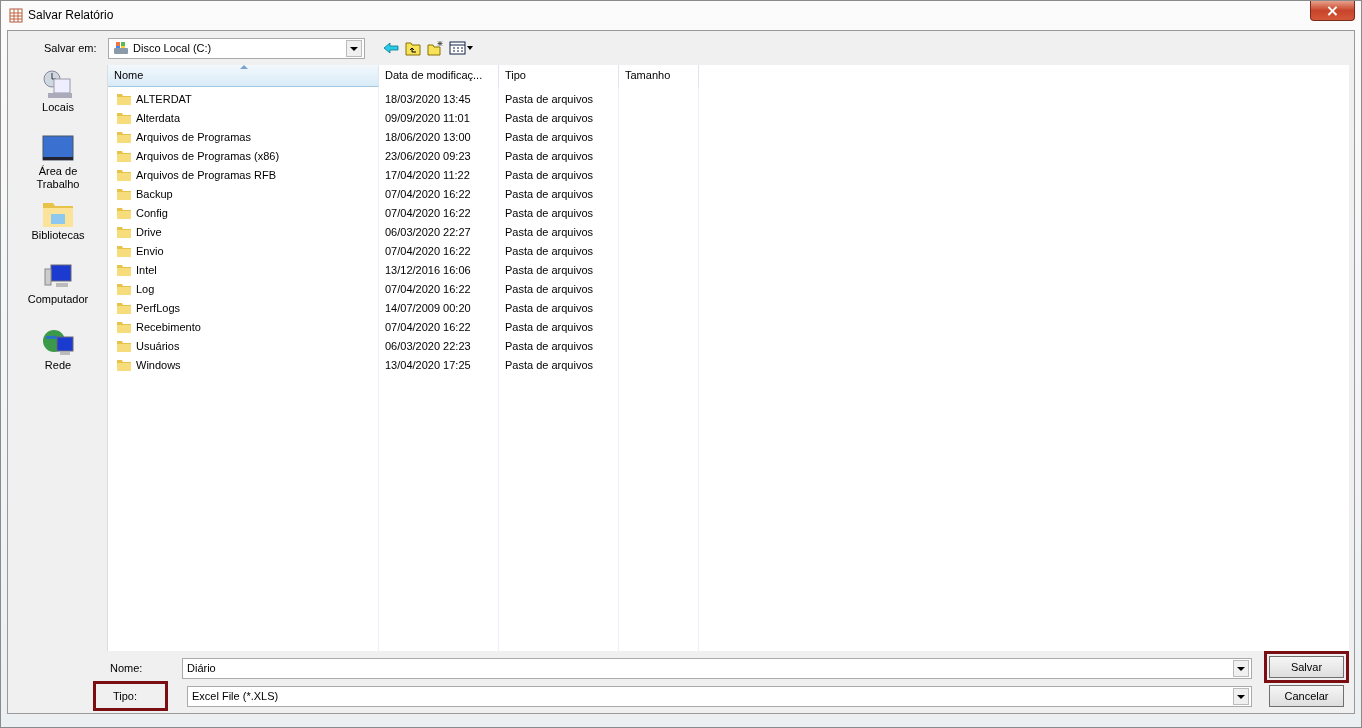  Describe the element at coordinates (58, 365) in the screenshot. I see `sidebar-item: Rede` at that location.